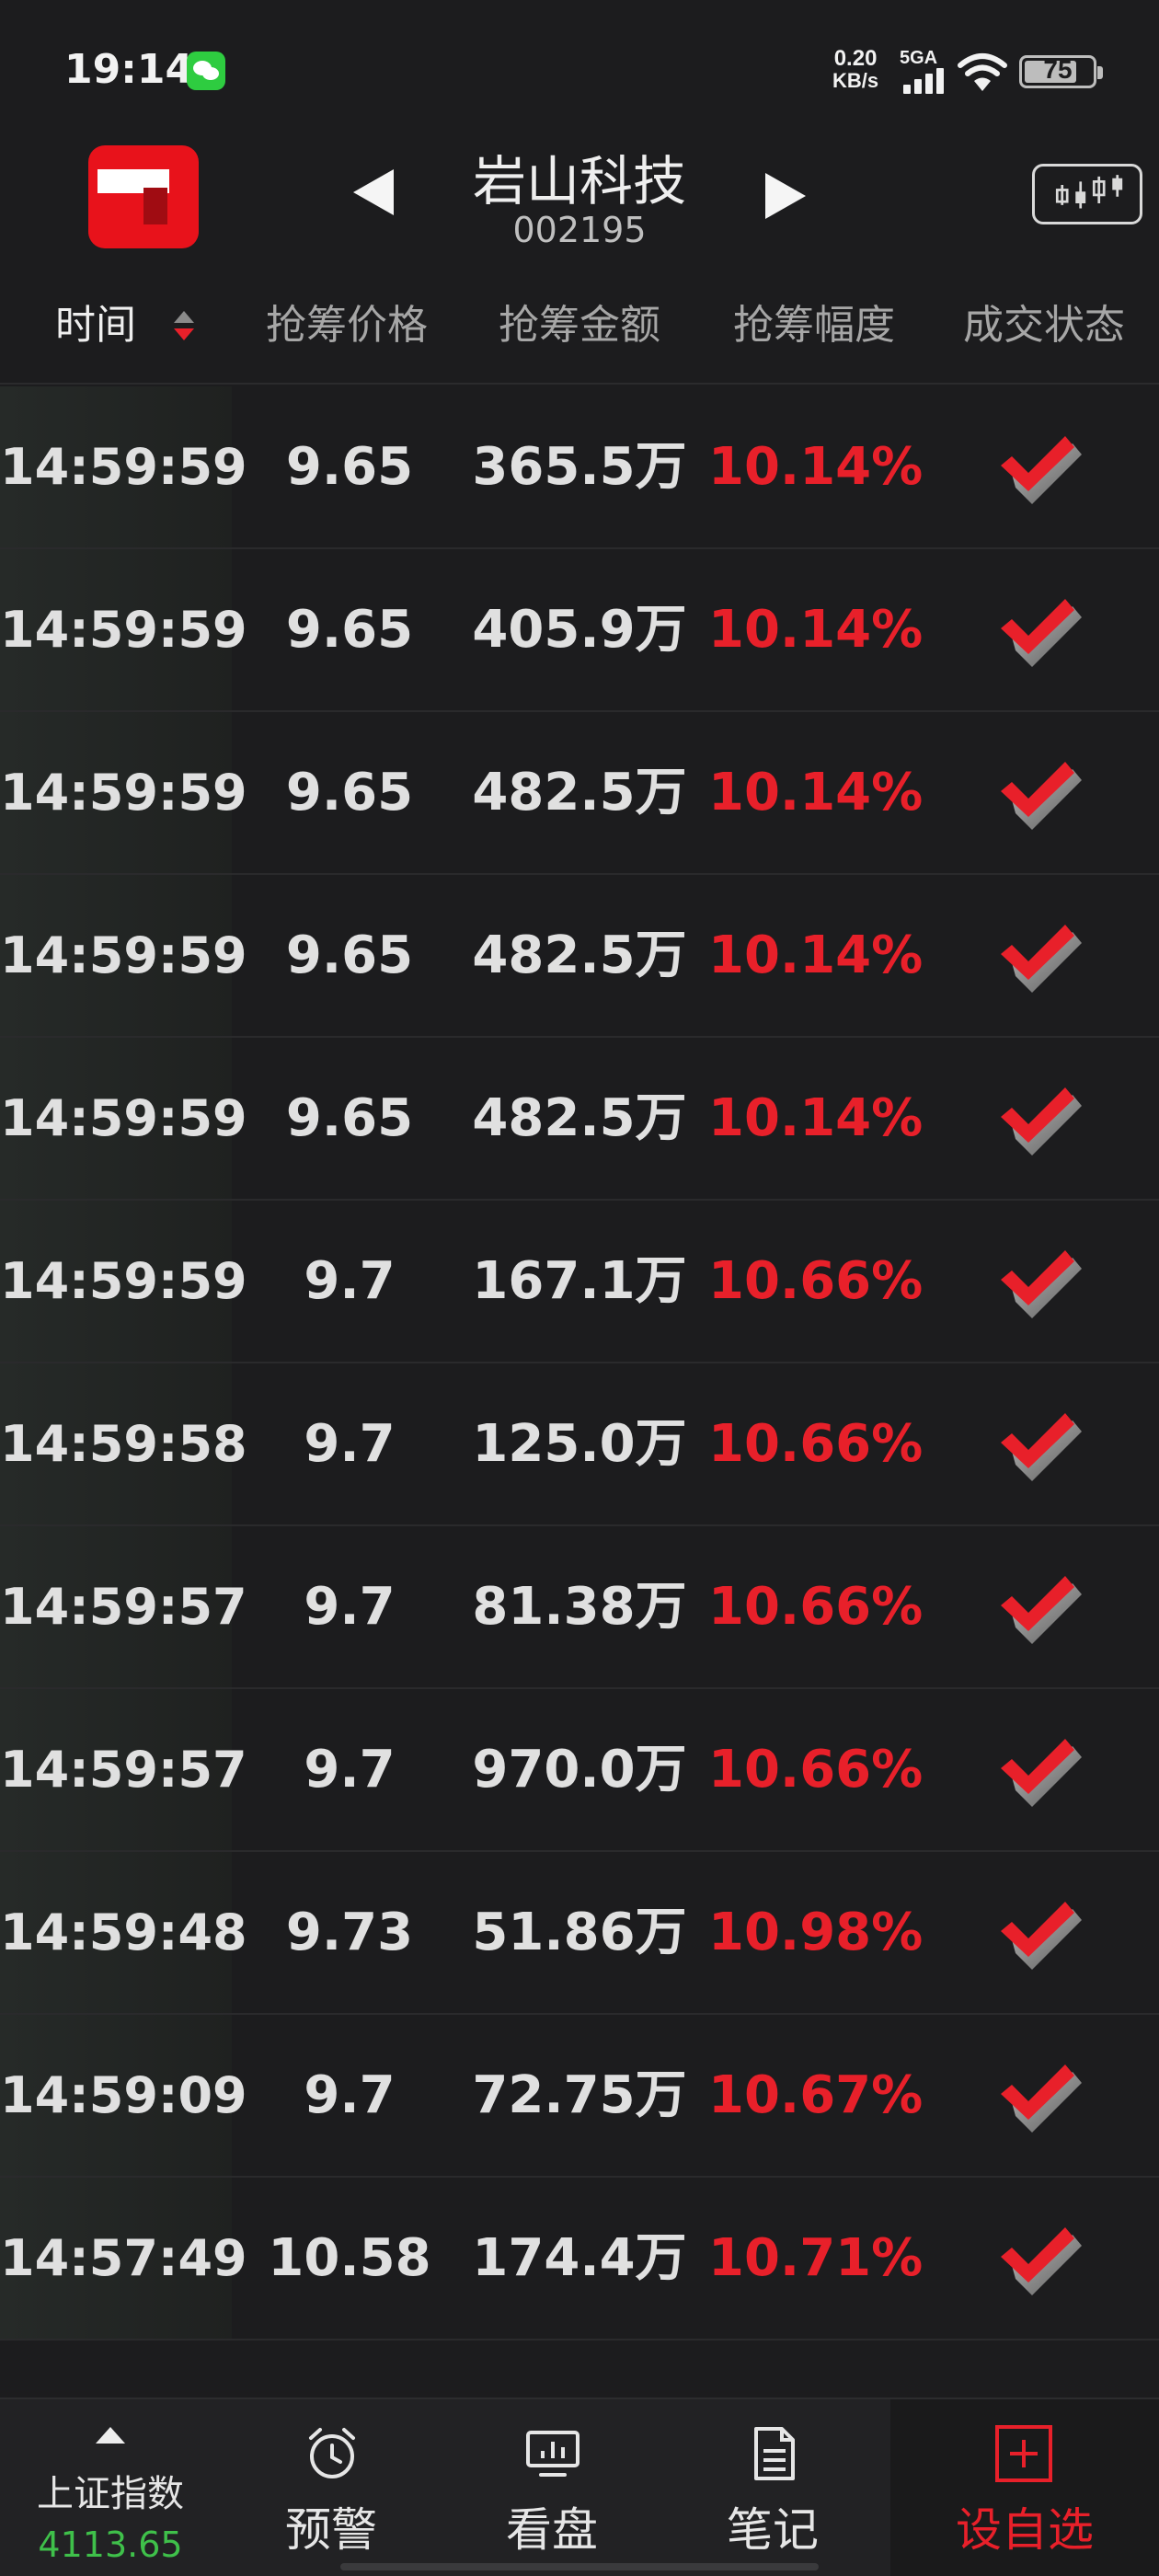 This screenshot has height=2576, width=1159. Describe the element at coordinates (816, 2258) in the screenshot. I see `trade-rate: 10.71%` at that location.